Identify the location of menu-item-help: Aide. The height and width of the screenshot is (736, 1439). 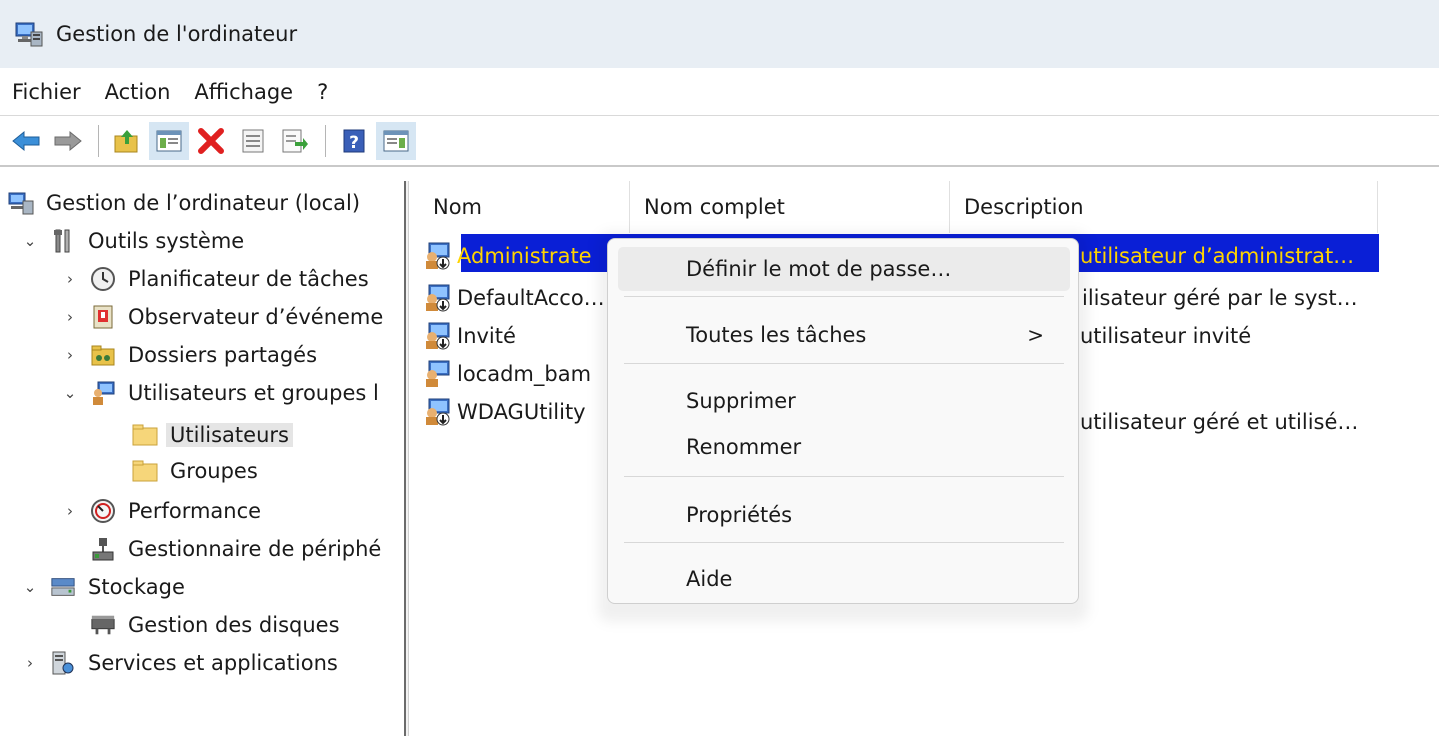
(844, 579).